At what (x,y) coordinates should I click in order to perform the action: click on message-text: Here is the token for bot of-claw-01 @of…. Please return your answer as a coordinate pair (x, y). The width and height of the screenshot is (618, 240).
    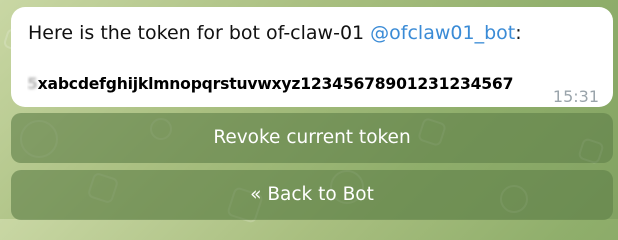
    Looking at the image, I should click on (275, 33).